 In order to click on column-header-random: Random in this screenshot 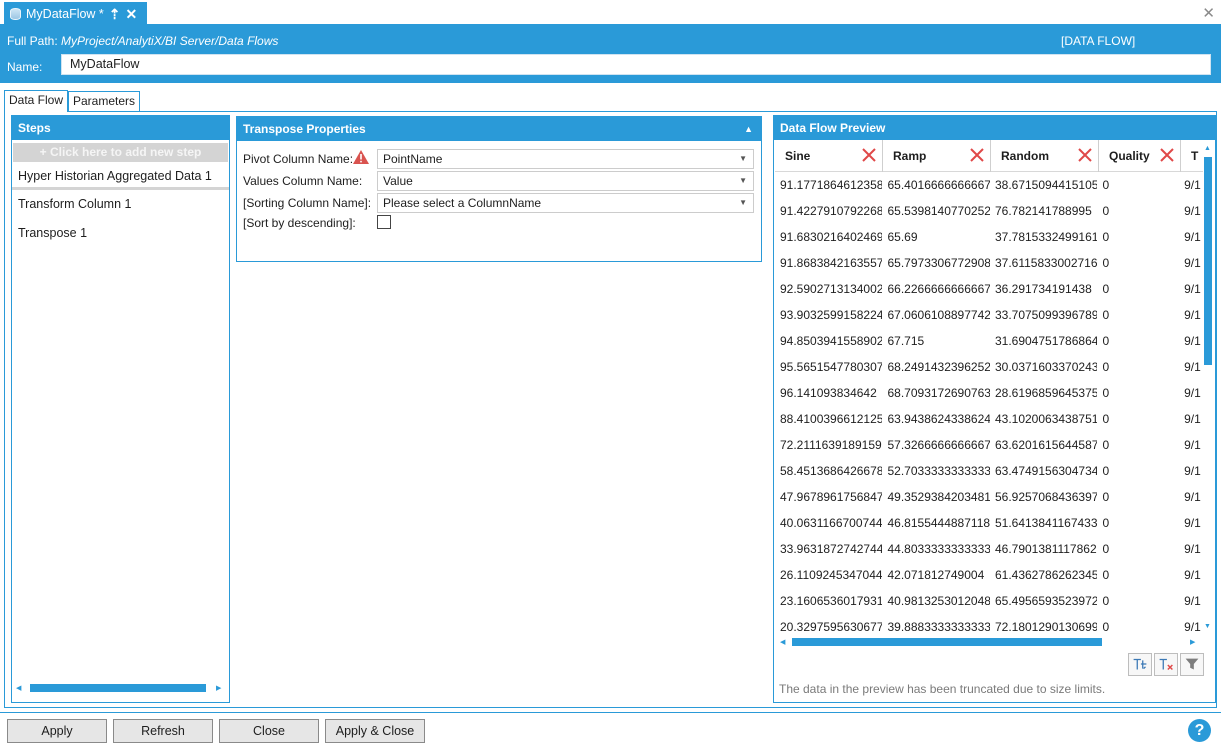, I will do `click(1045, 156)`.